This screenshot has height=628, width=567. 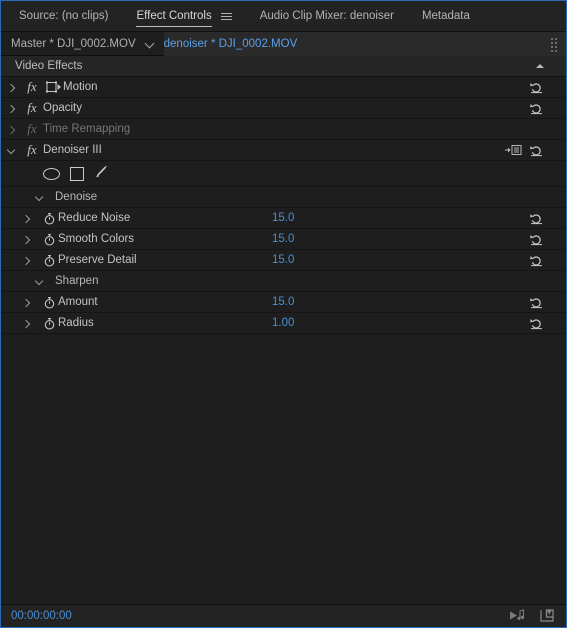 I want to click on tab-metadata-label: Metadata, so click(x=445, y=16).